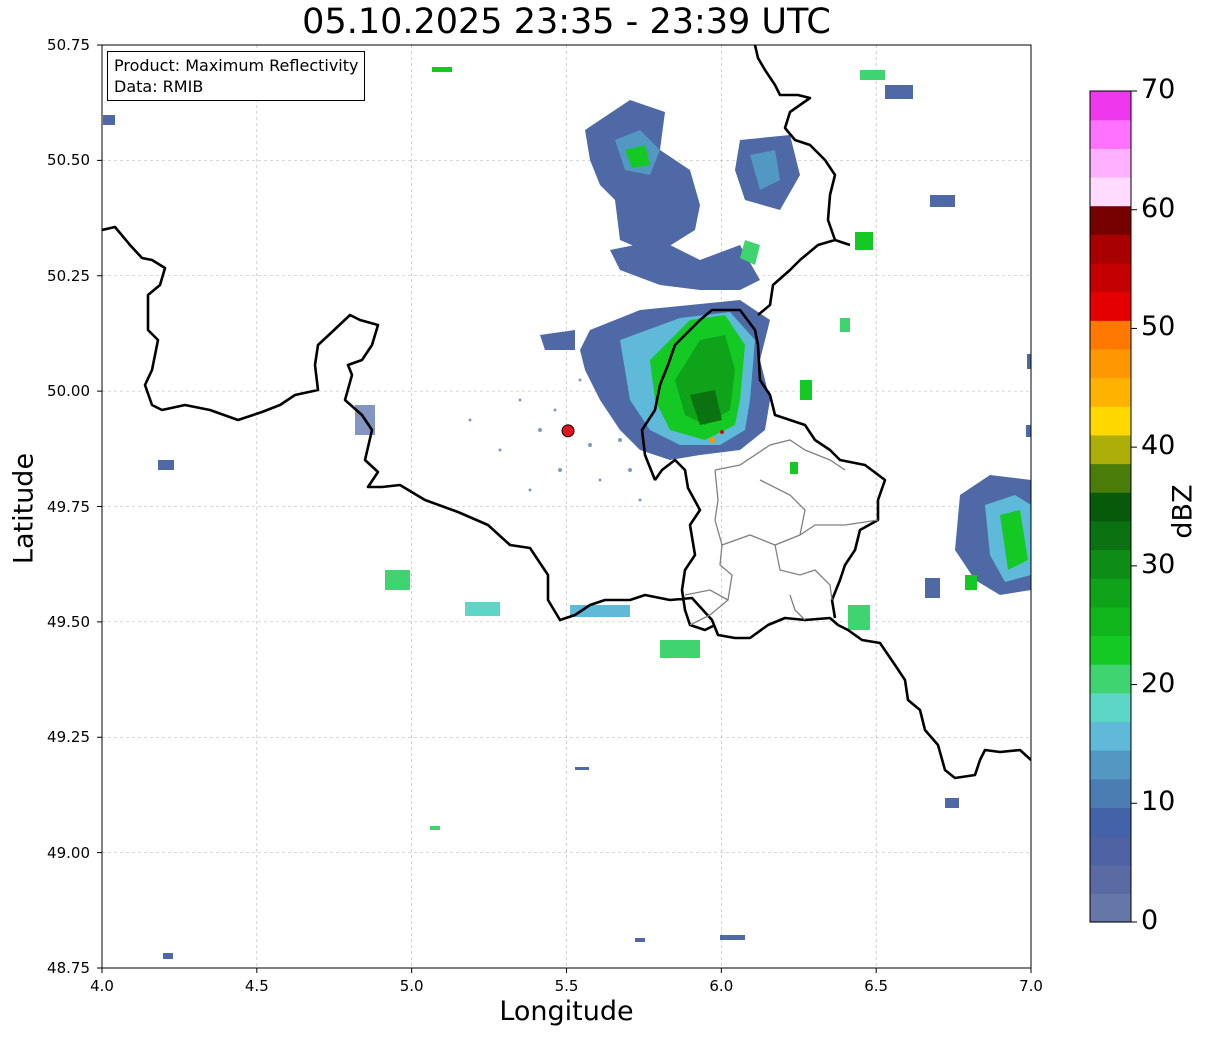 This screenshot has height=1040, width=1219. I want to click on colorbar, so click(1110, 507).